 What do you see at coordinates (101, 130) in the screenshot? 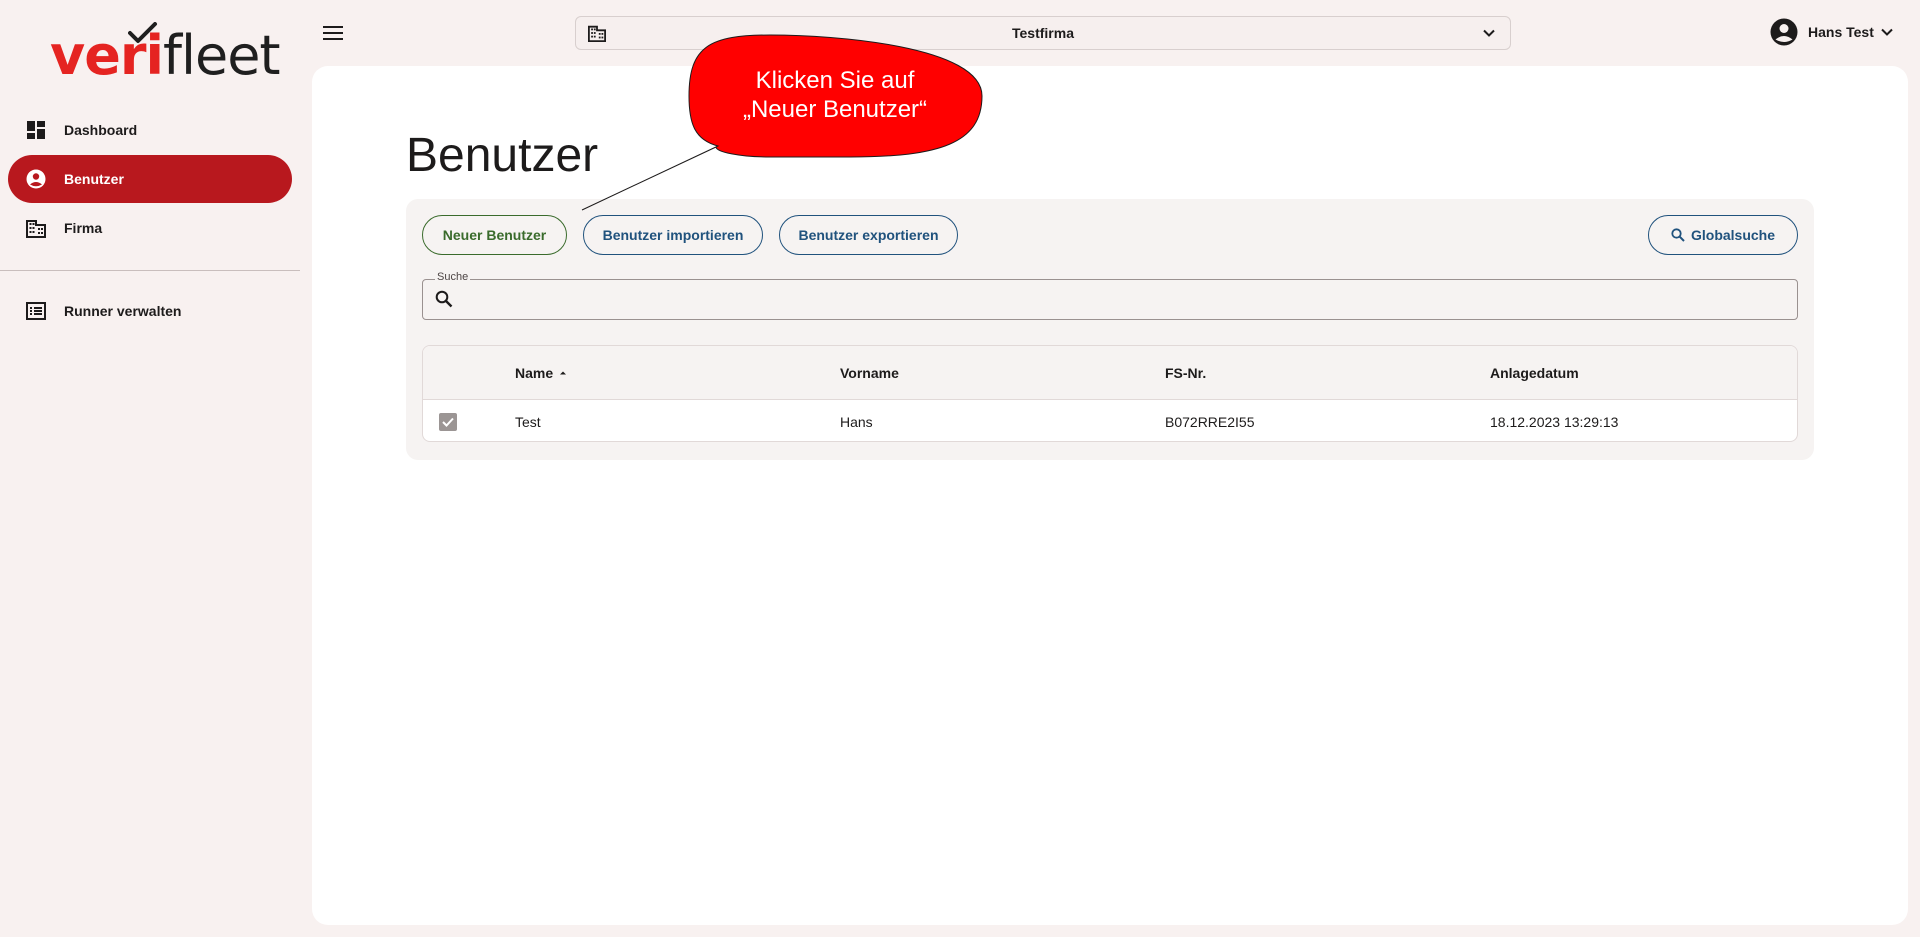
I see `sidebar-item-label: Dashboard` at bounding box center [101, 130].